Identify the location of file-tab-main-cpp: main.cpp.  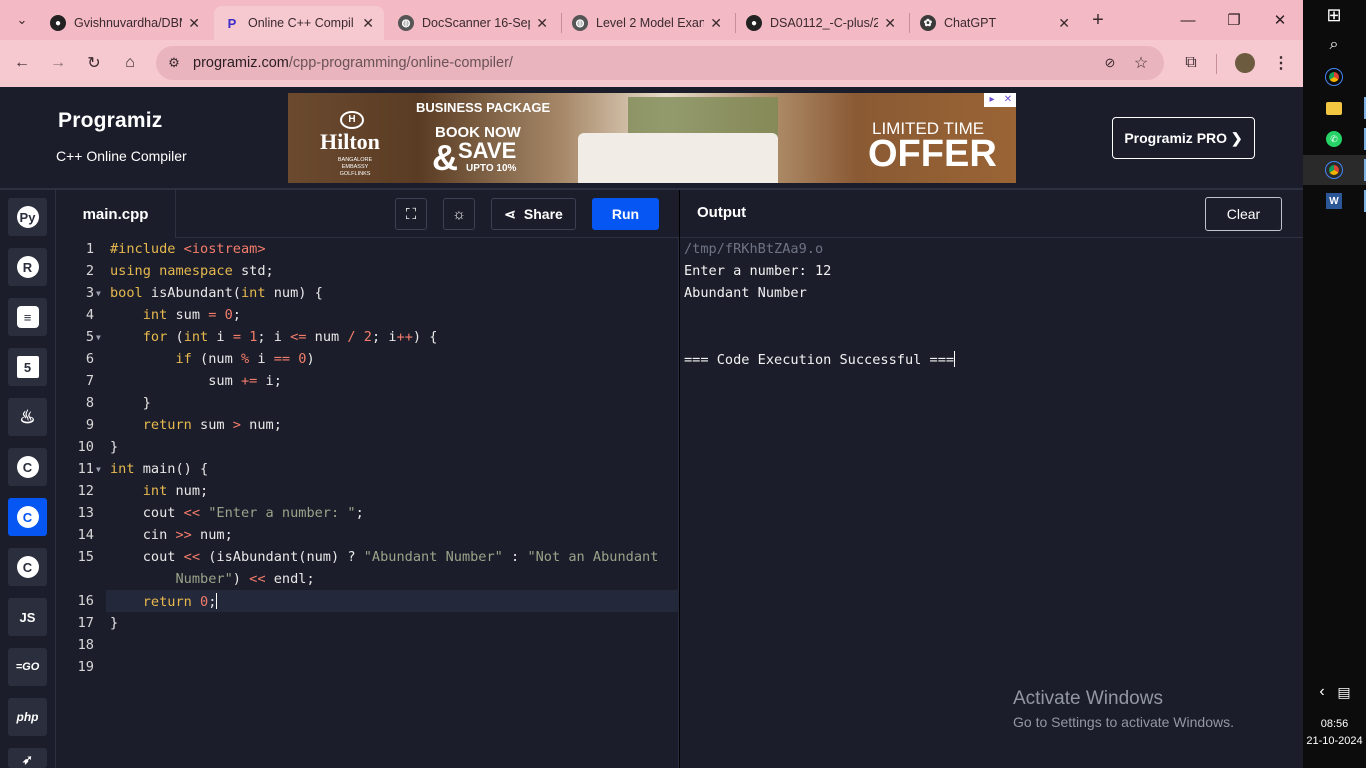
(116, 214).